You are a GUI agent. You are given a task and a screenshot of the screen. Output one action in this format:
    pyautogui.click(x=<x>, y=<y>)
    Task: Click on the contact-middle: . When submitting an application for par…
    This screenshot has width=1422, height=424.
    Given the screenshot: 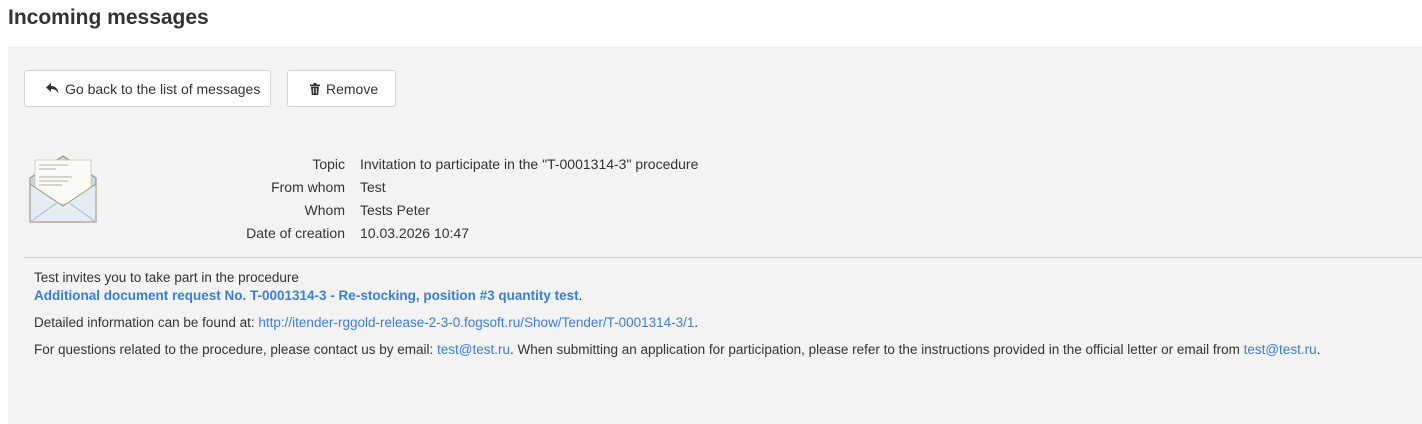 What is the action you would take?
    pyautogui.click(x=876, y=349)
    